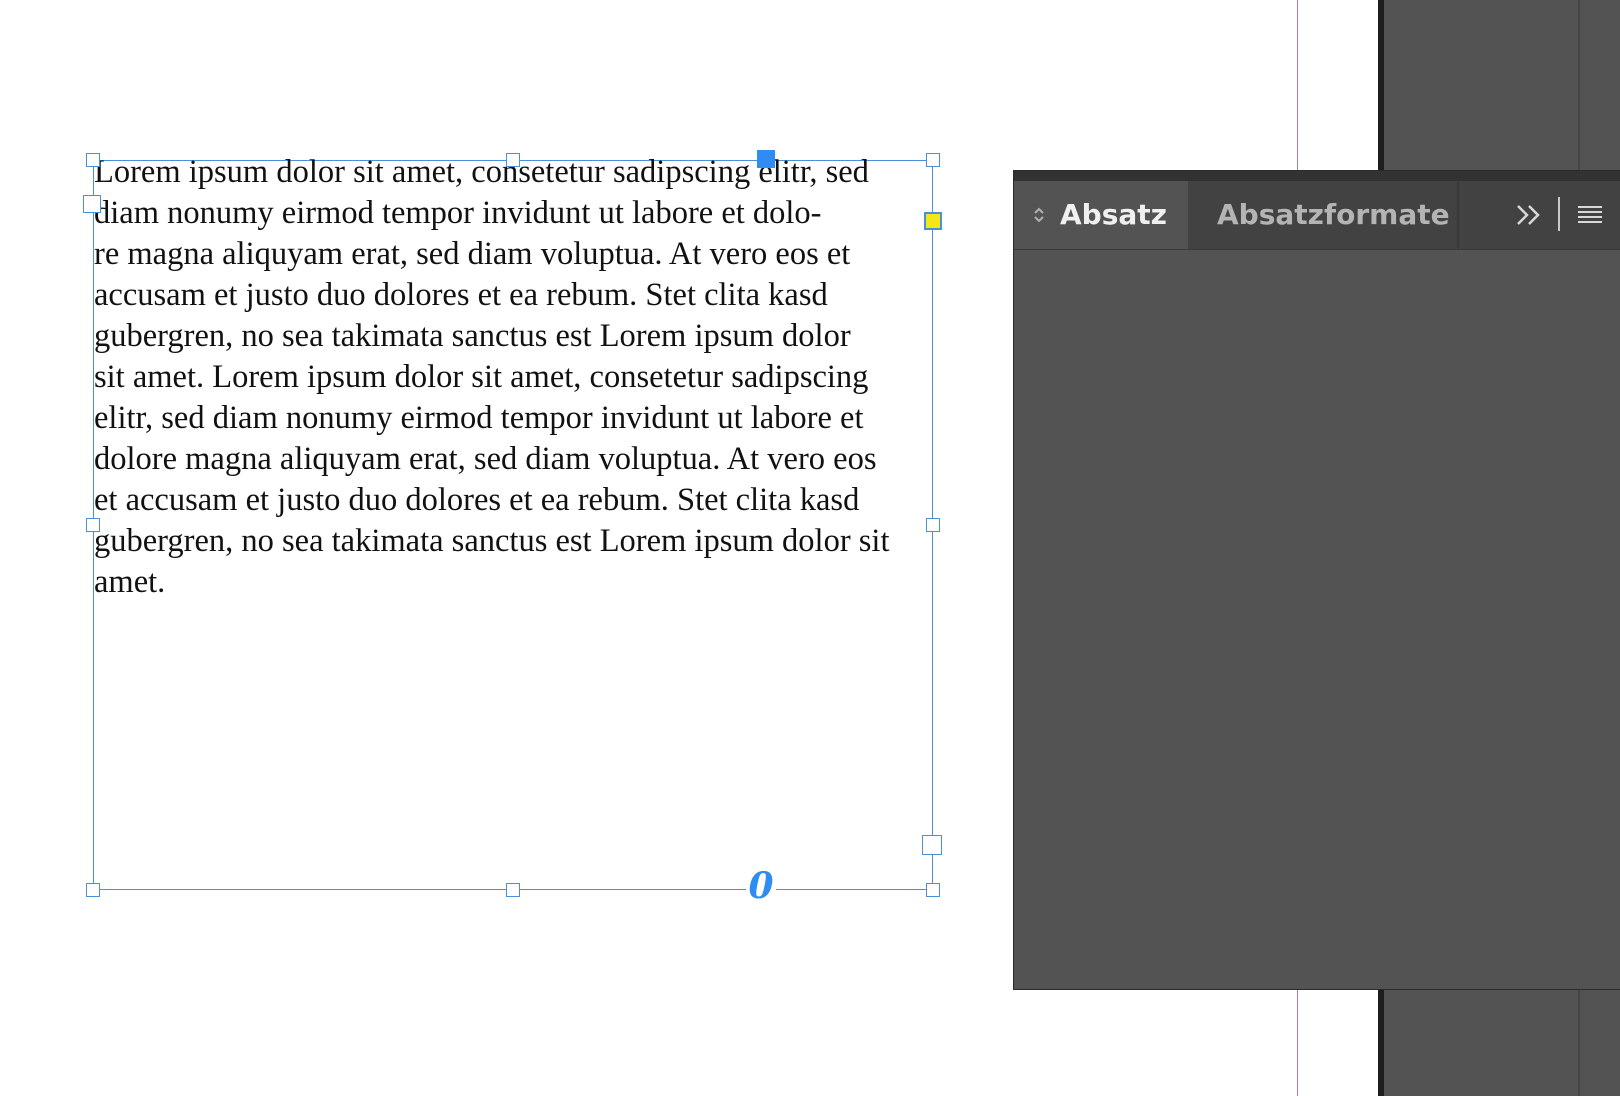 This screenshot has width=1620, height=1096. What do you see at coordinates (93, 890) in the screenshot?
I see `frame-handle-bottom-left` at bounding box center [93, 890].